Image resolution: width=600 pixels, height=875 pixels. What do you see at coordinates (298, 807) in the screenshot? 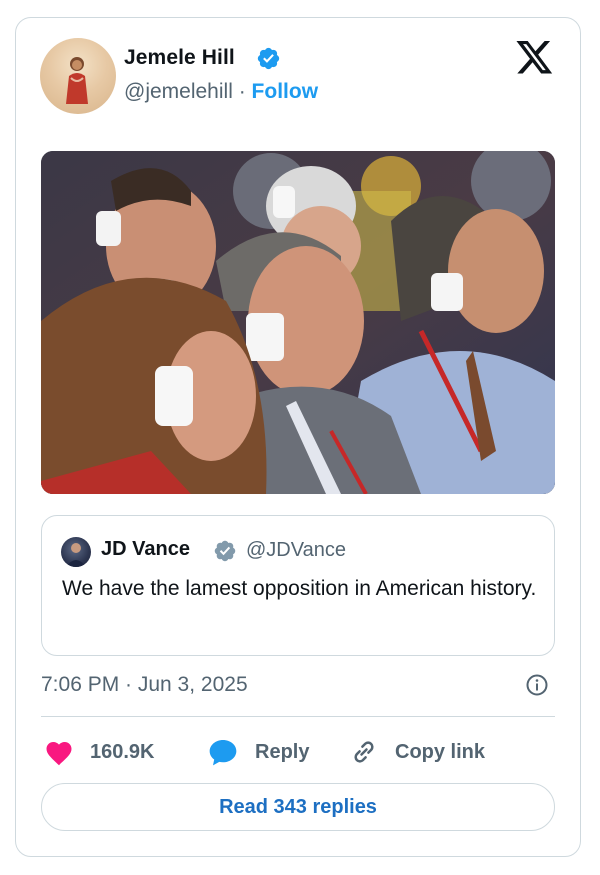
I see `read-replies-button: Read 343 replies` at bounding box center [298, 807].